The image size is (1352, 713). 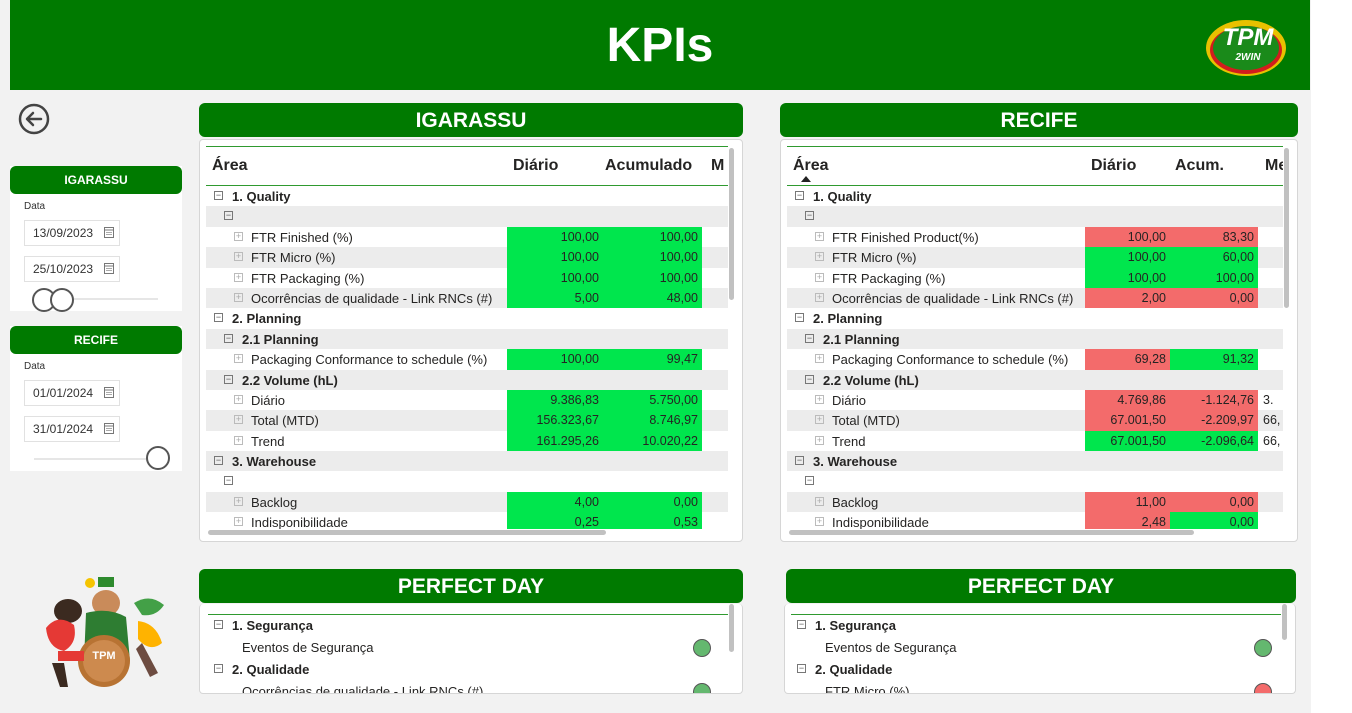 I want to click on table-row: + Trend 67.001,50 -2.096,64 66,, so click(x=1035, y=441).